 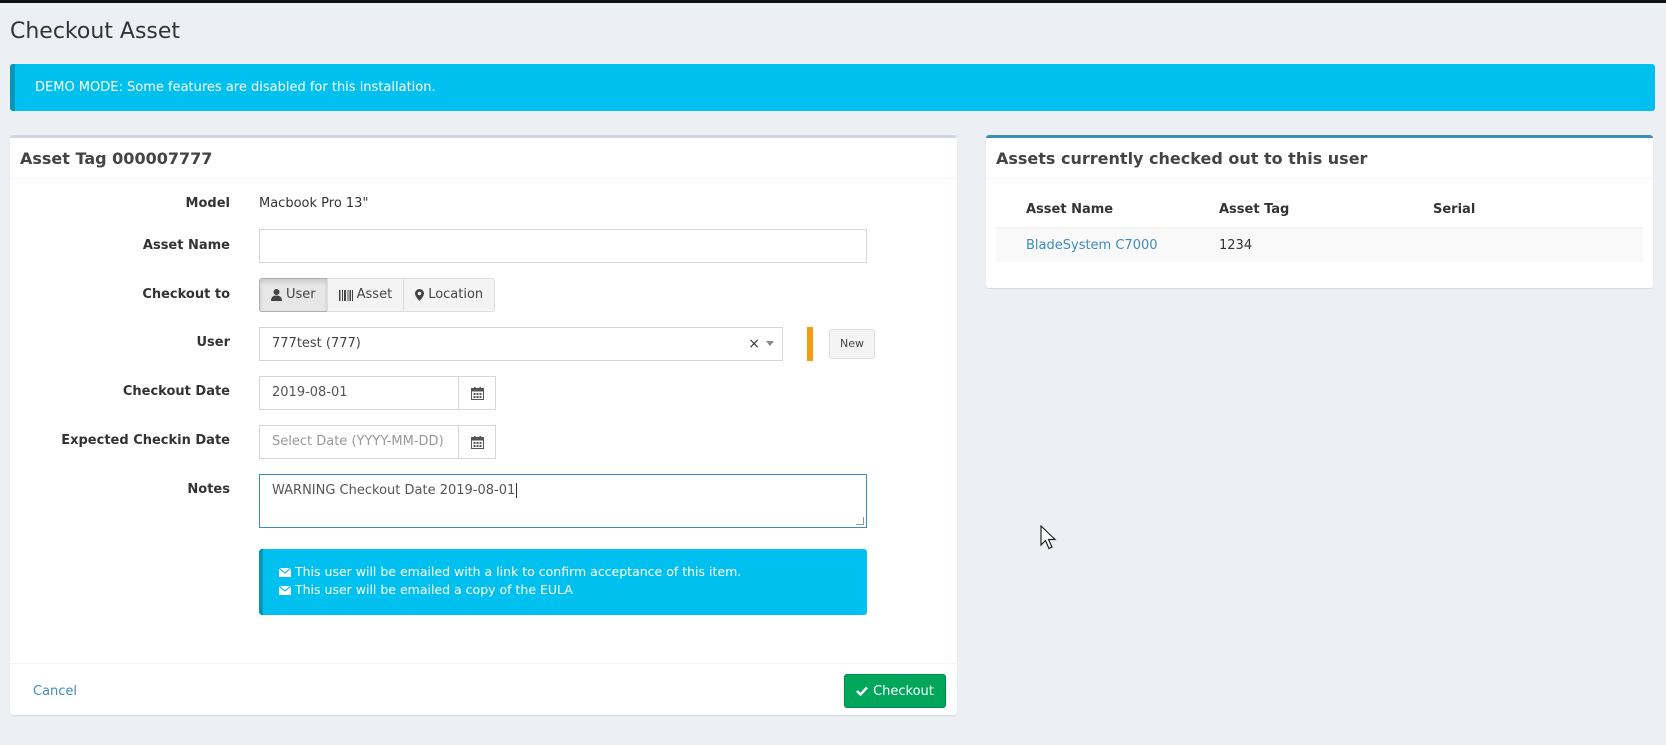 I want to click on checkout-button: Checkout, so click(x=895, y=691).